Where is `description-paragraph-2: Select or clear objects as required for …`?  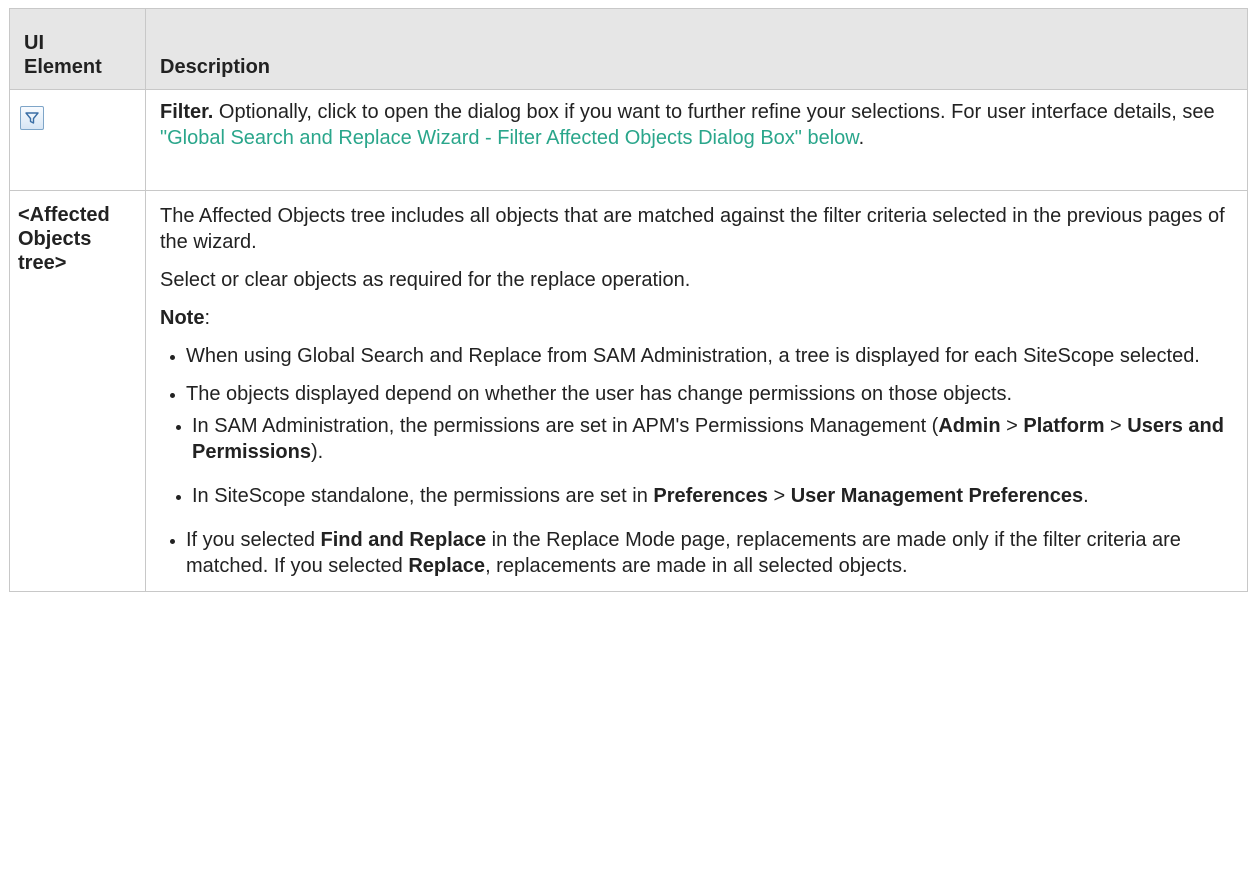 description-paragraph-2: Select or clear objects as required for … is located at coordinates (425, 280).